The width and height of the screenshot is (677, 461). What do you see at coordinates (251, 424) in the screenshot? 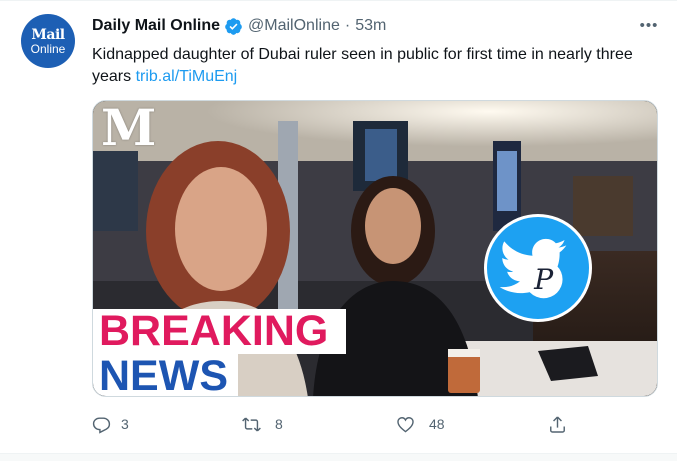
I see `retweet-icon` at bounding box center [251, 424].